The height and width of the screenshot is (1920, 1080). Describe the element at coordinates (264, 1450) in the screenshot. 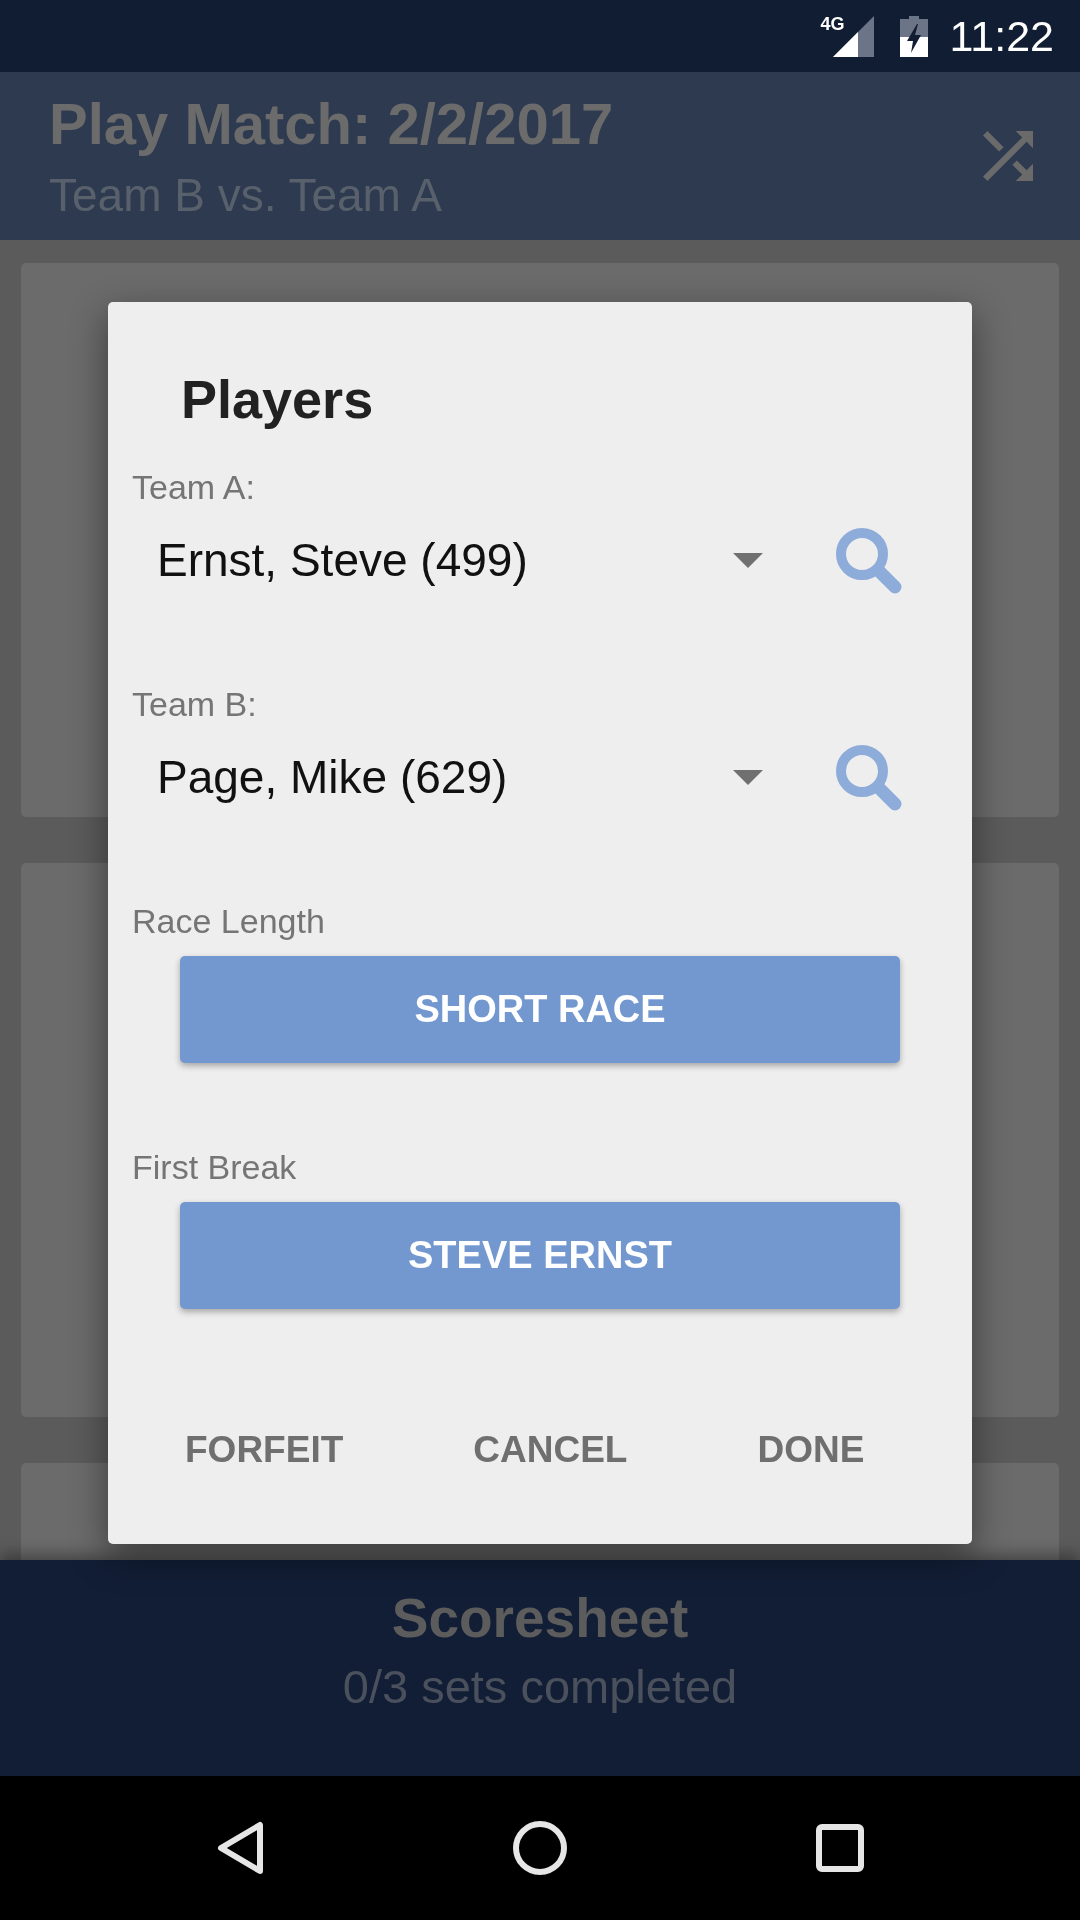

I see `dialog-action-button: FORFEIT` at that location.